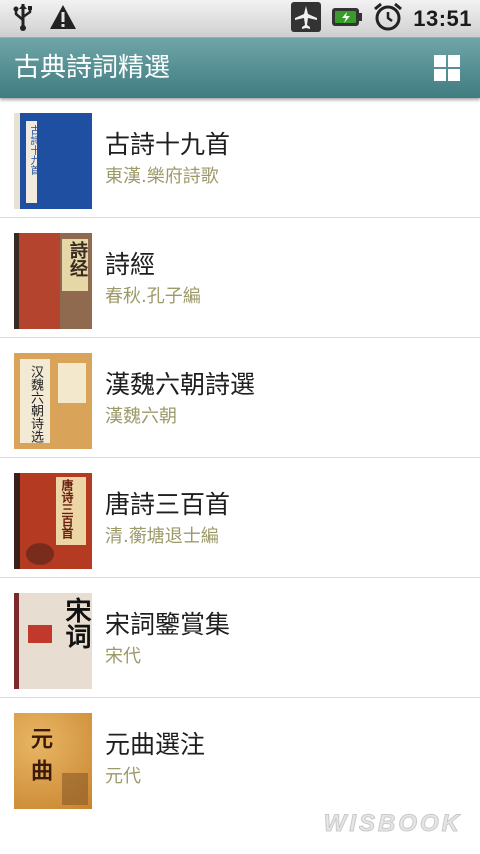 This screenshot has height=854, width=480. What do you see at coordinates (23, 19) in the screenshot?
I see `usb-icon` at bounding box center [23, 19].